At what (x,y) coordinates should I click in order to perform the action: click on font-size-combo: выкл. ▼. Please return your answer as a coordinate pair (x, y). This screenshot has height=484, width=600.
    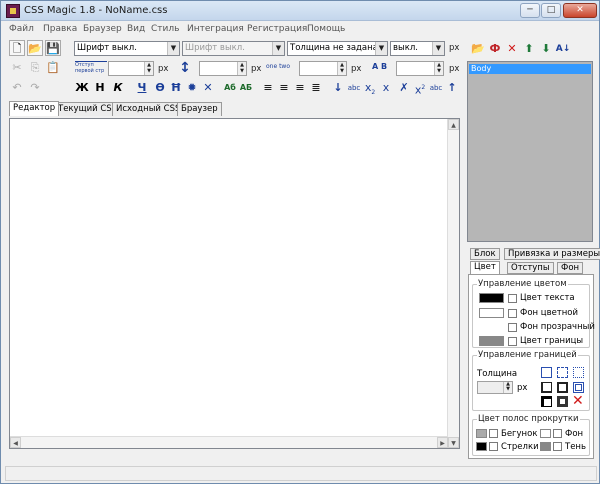
    Looking at the image, I should click on (417, 48).